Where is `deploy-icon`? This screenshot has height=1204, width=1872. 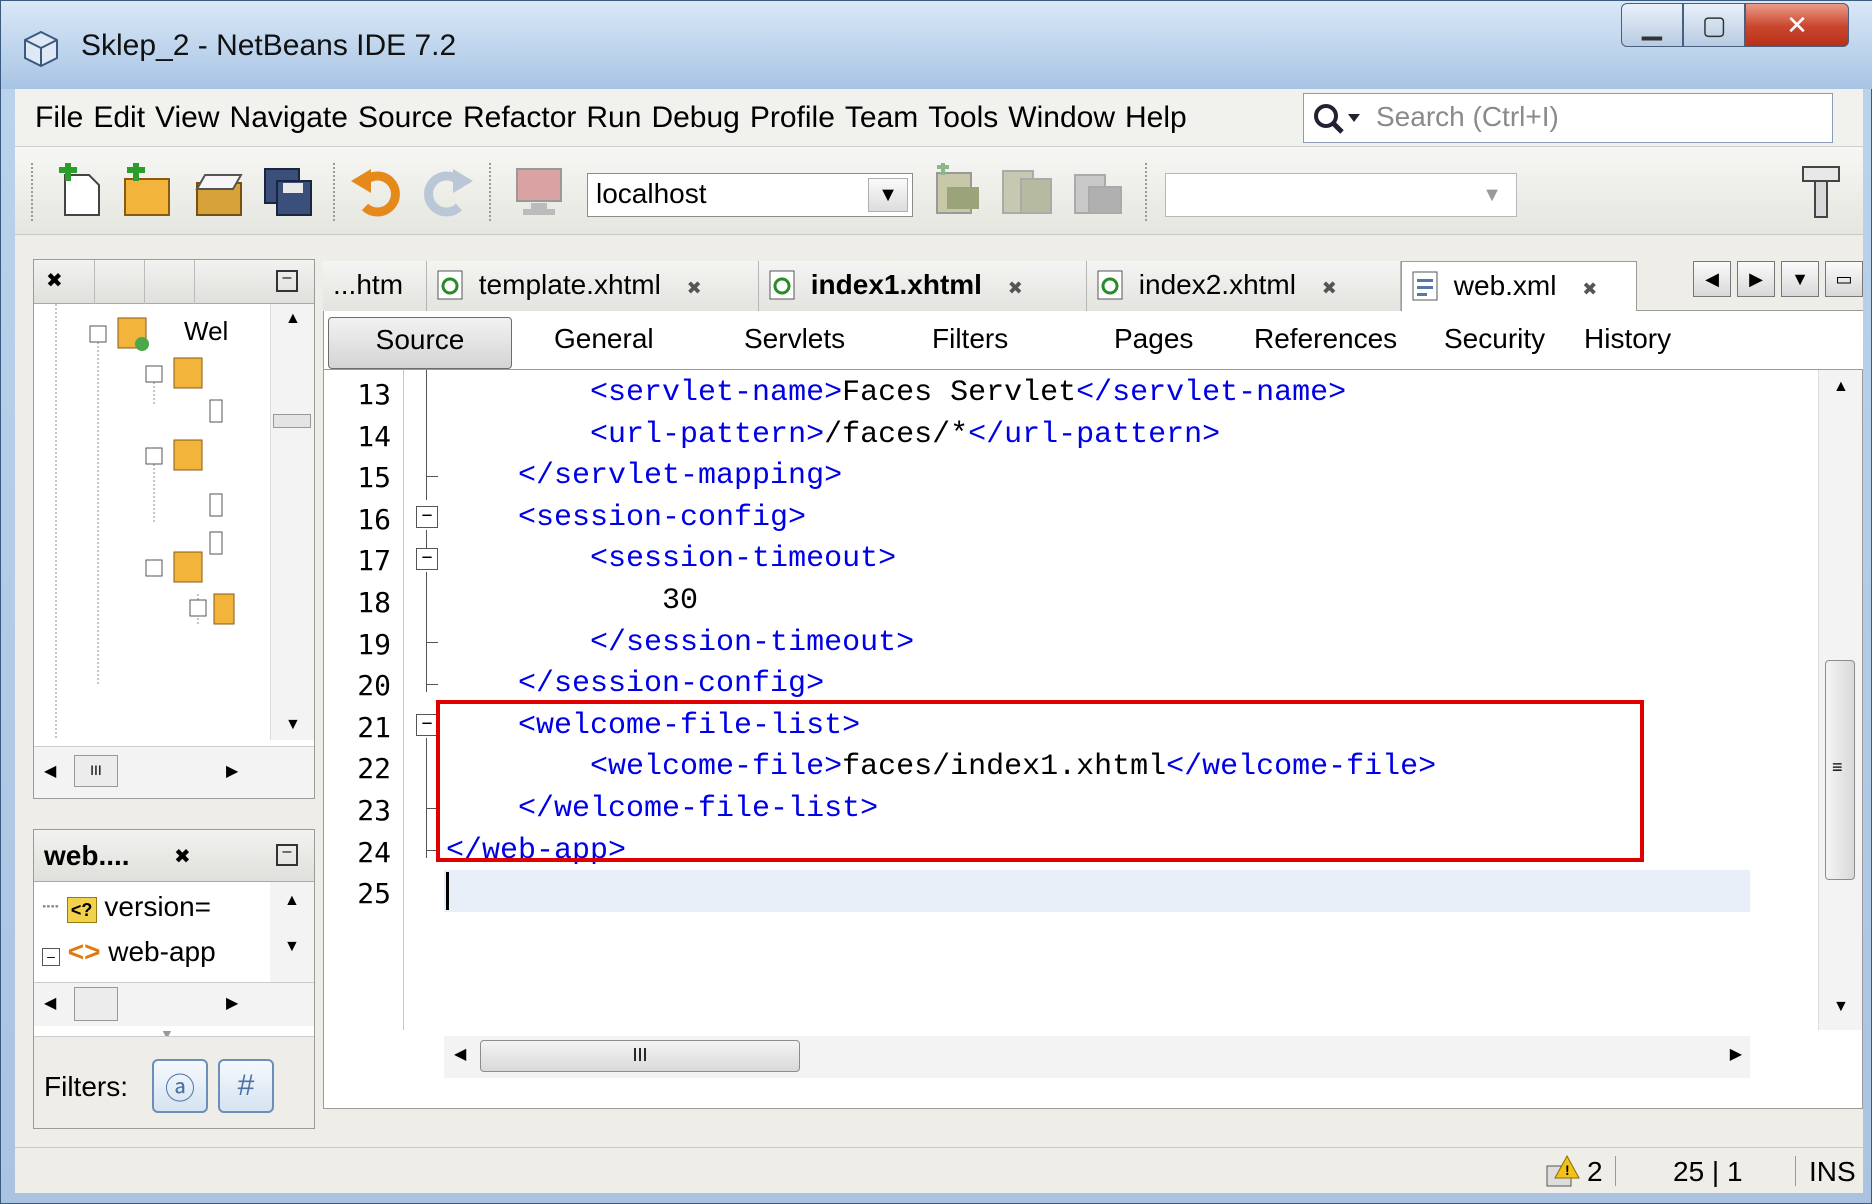 deploy-icon is located at coordinates (957, 192).